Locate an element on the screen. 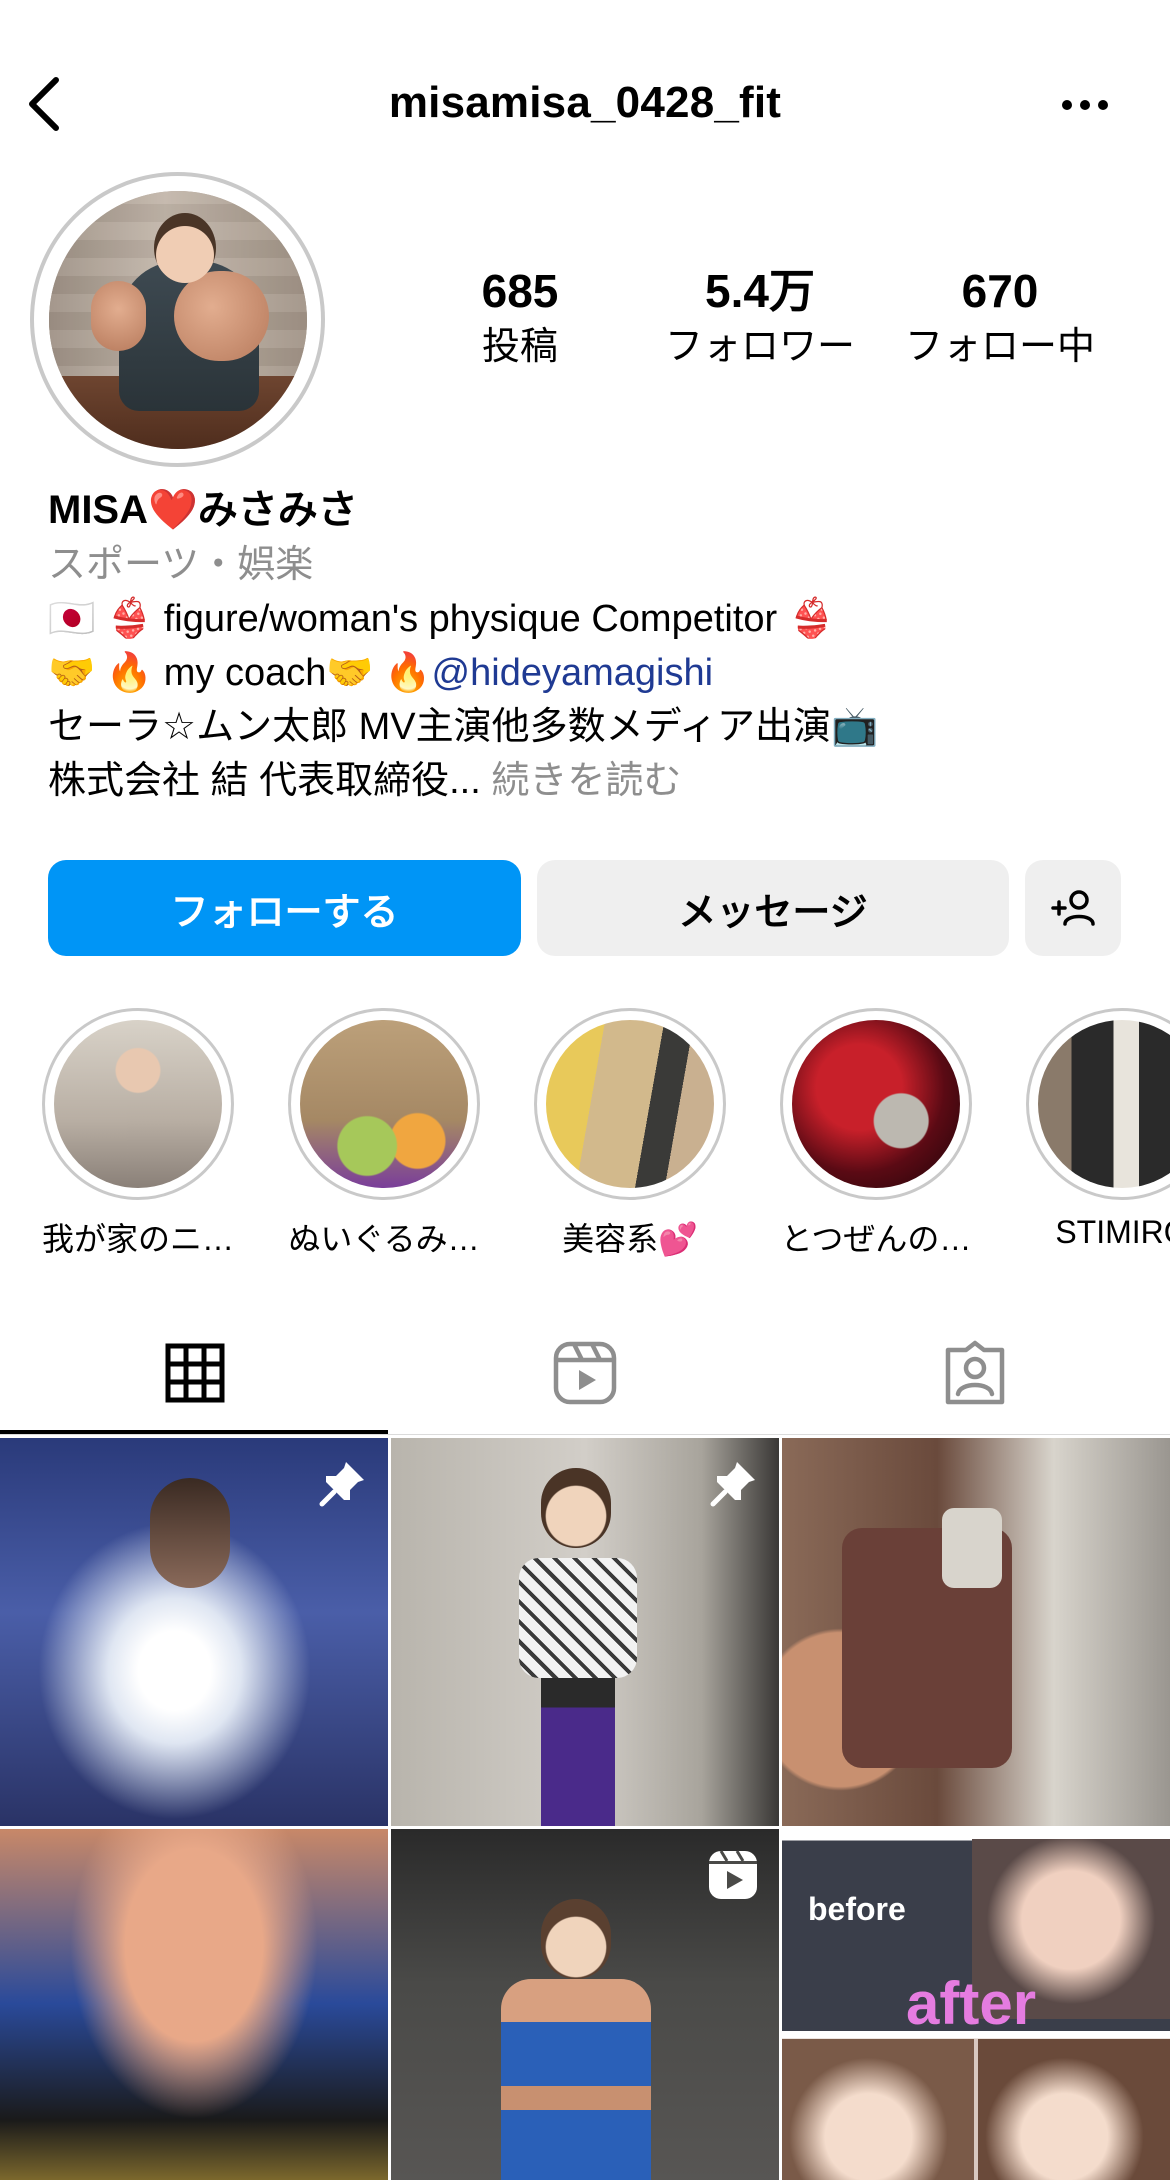  highlight-label: 美容系💕 is located at coordinates (630, 1239).